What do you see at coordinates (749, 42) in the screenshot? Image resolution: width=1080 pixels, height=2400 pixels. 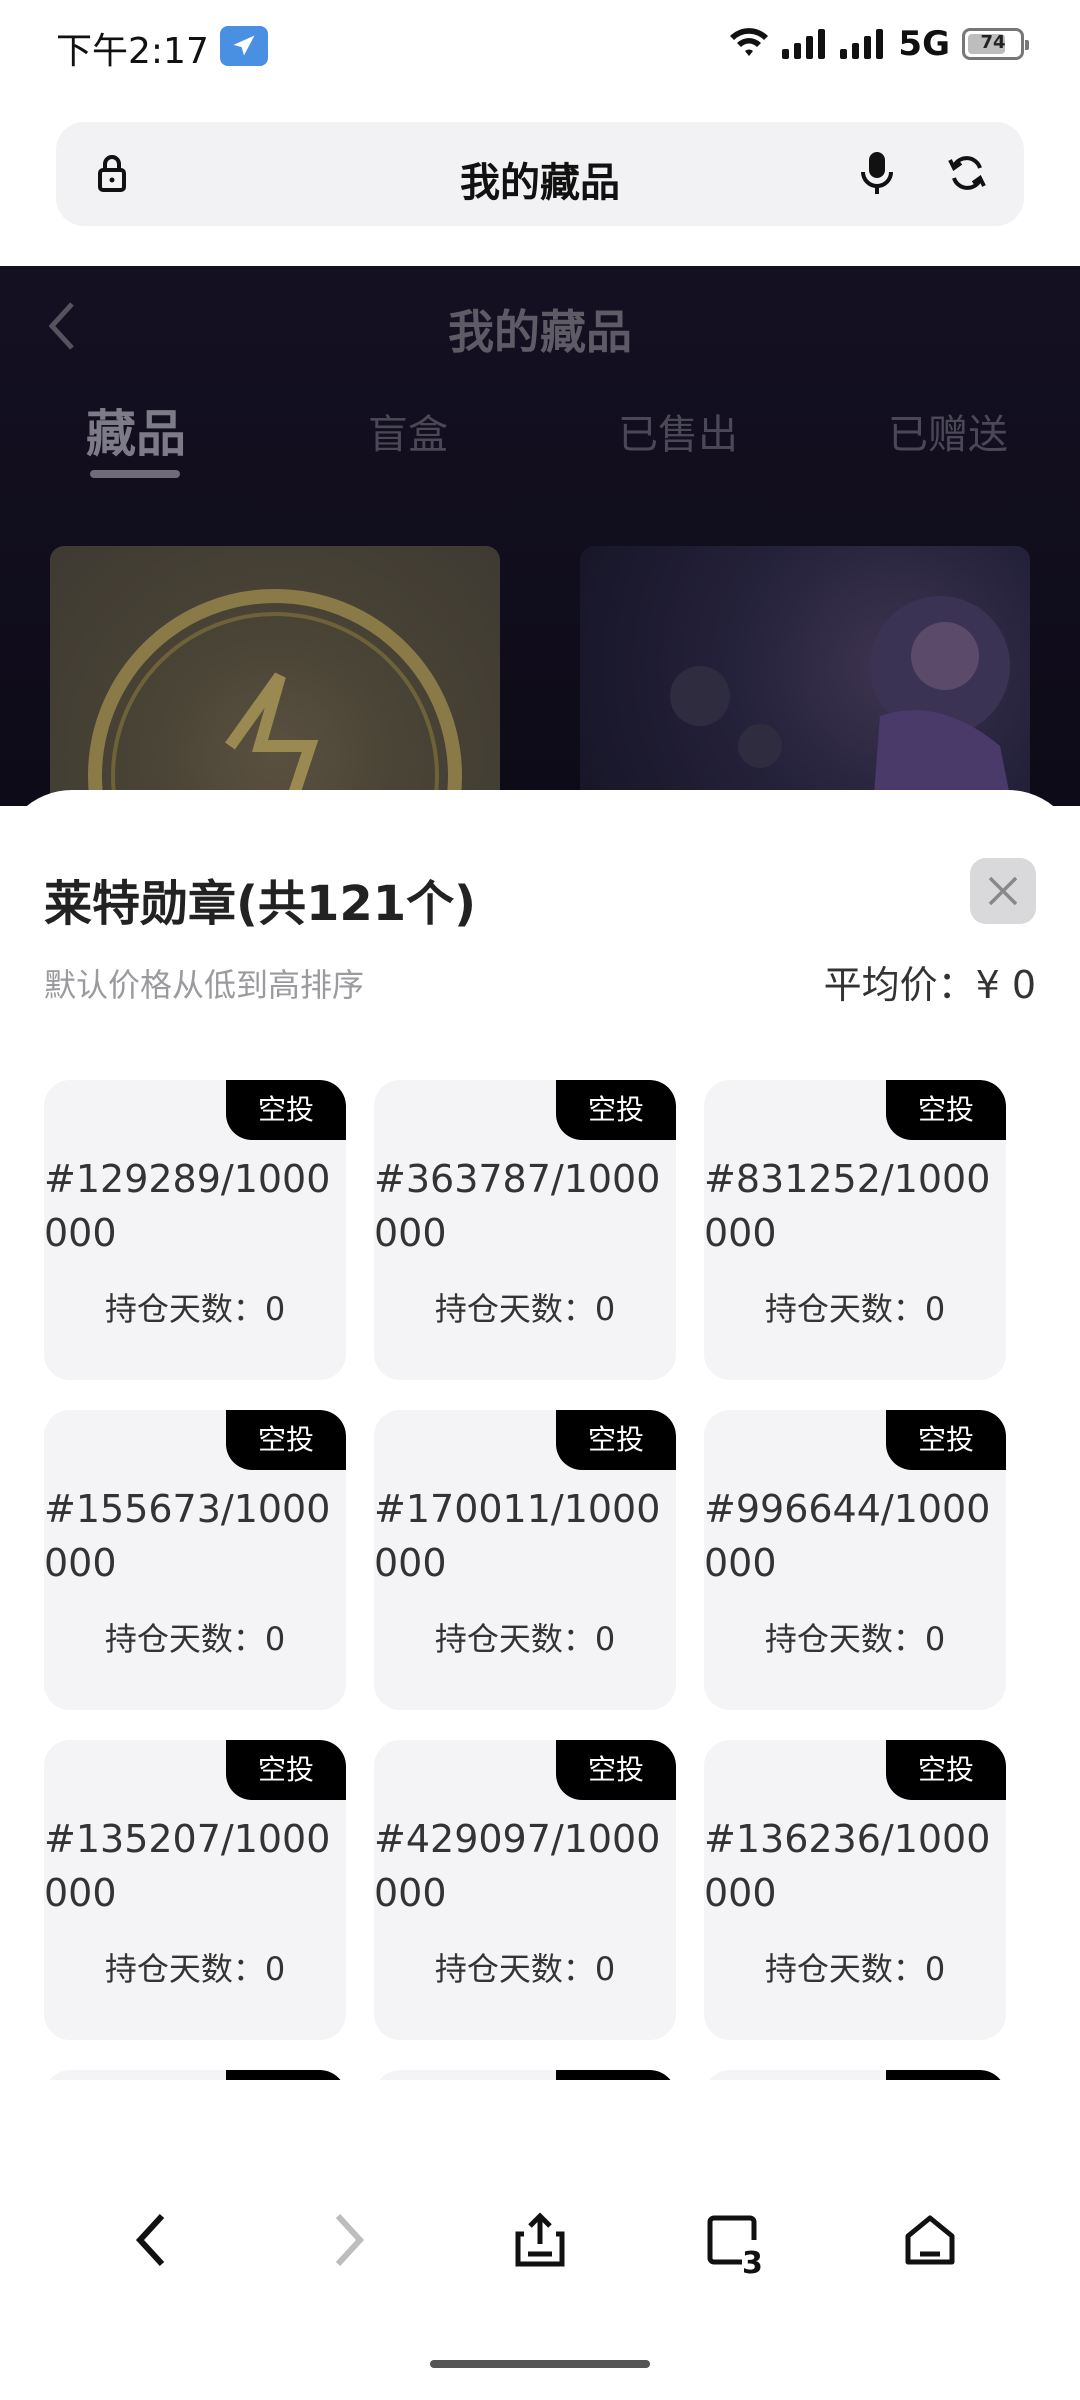 I see `wifi-icon` at bounding box center [749, 42].